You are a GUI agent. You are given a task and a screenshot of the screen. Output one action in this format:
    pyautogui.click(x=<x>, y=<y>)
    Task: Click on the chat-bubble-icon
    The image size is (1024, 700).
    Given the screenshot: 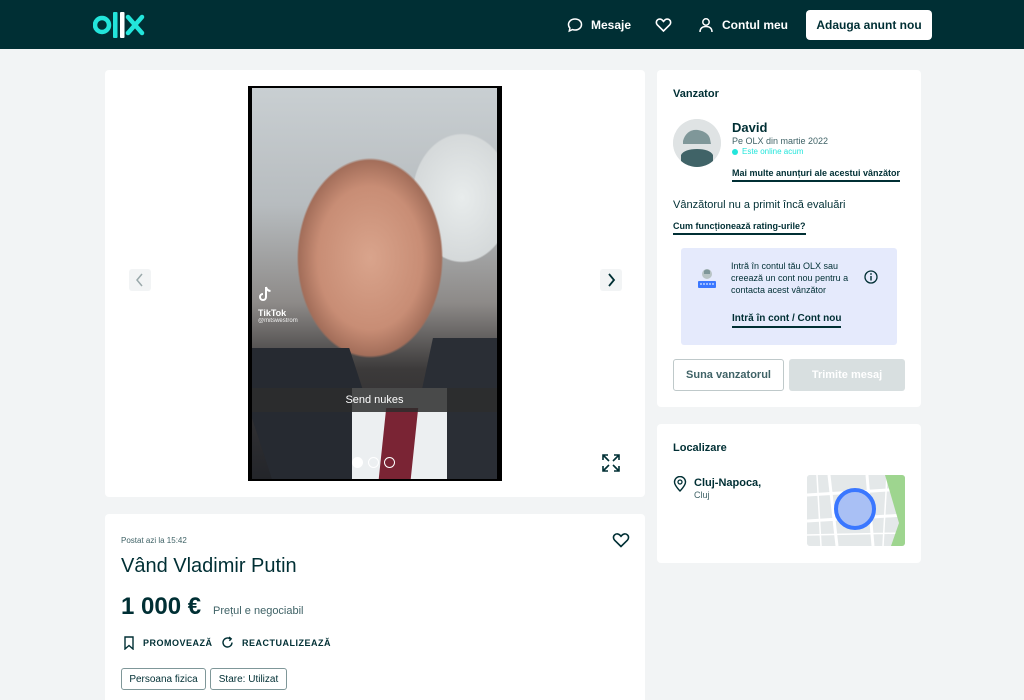 What is the action you would take?
    pyautogui.click(x=575, y=25)
    